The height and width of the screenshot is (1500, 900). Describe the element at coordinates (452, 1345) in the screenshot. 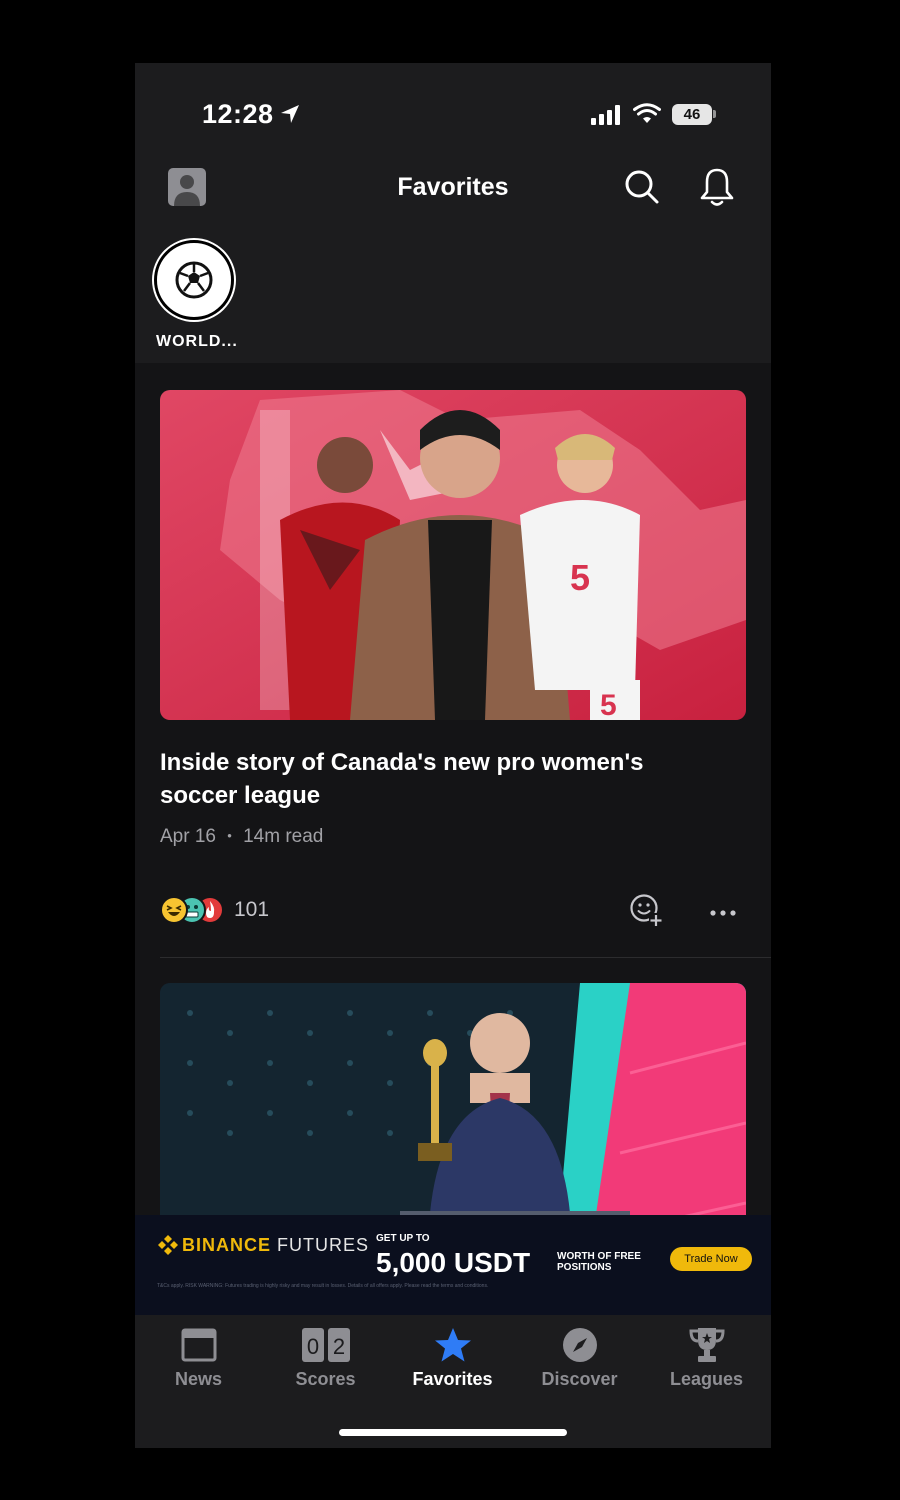

I see `star-icon` at that location.